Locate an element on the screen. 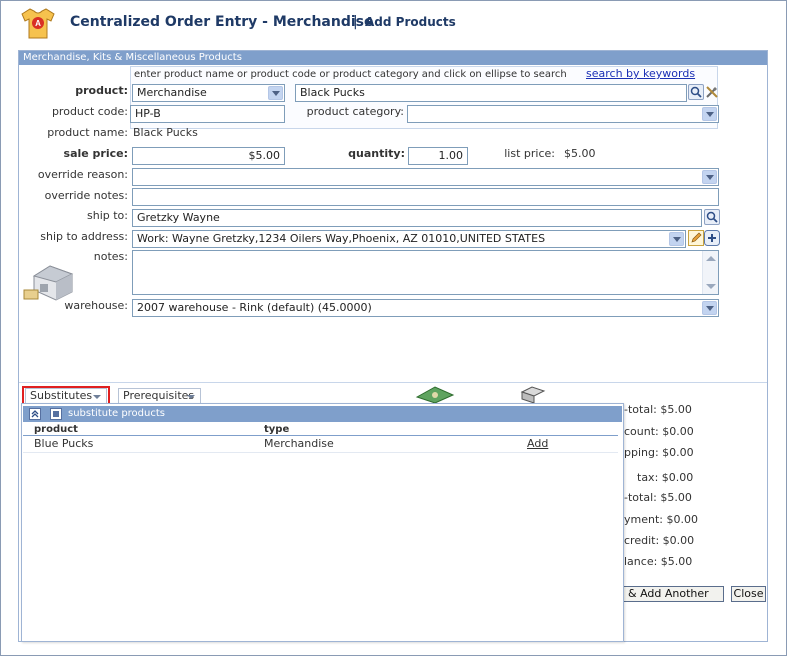 This screenshot has width=787, height=656. product-name-value: Black Pucks is located at coordinates (165, 132).